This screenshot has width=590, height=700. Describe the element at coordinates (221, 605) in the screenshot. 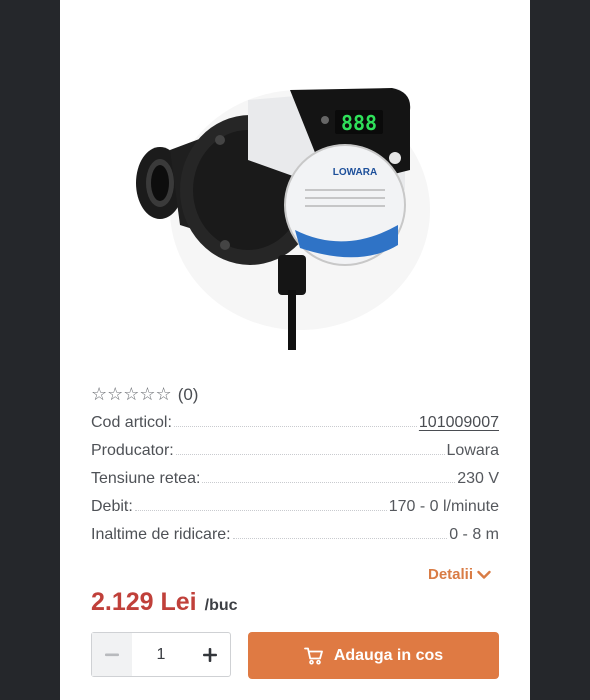

I see `price-unit: /buc` at that location.